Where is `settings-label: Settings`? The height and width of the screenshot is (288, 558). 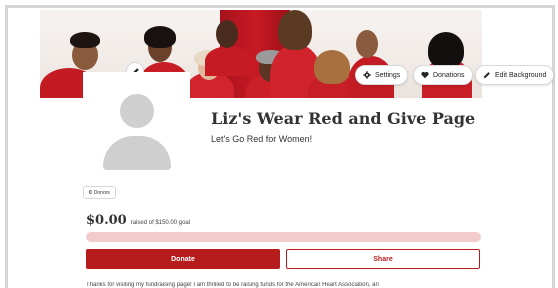 settings-label: Settings is located at coordinates (388, 75).